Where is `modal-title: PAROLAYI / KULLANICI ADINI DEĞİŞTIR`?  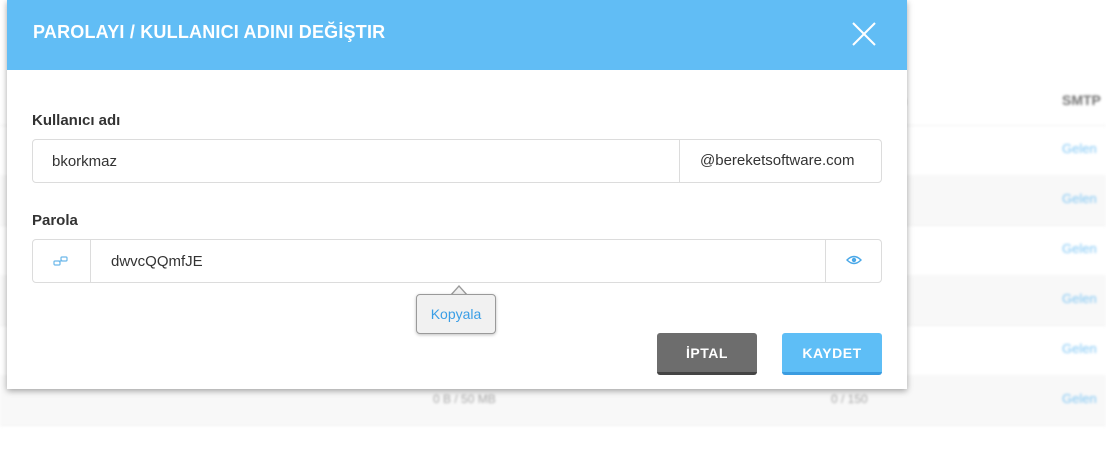 modal-title: PAROLAYI / KULLANICI ADINI DEĞİŞTIR is located at coordinates (209, 32).